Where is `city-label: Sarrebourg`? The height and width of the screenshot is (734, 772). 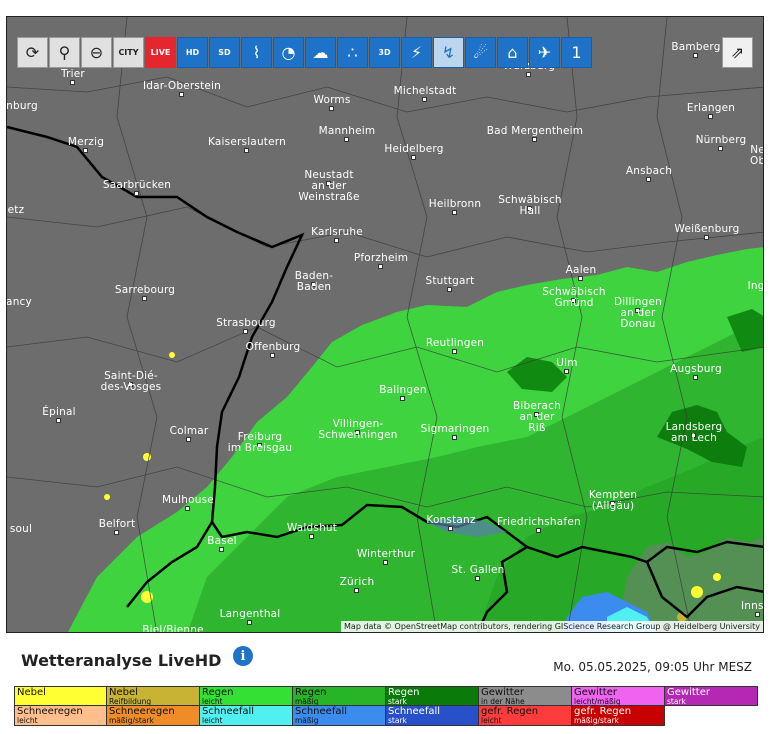 city-label: Sarrebourg is located at coordinates (145, 290).